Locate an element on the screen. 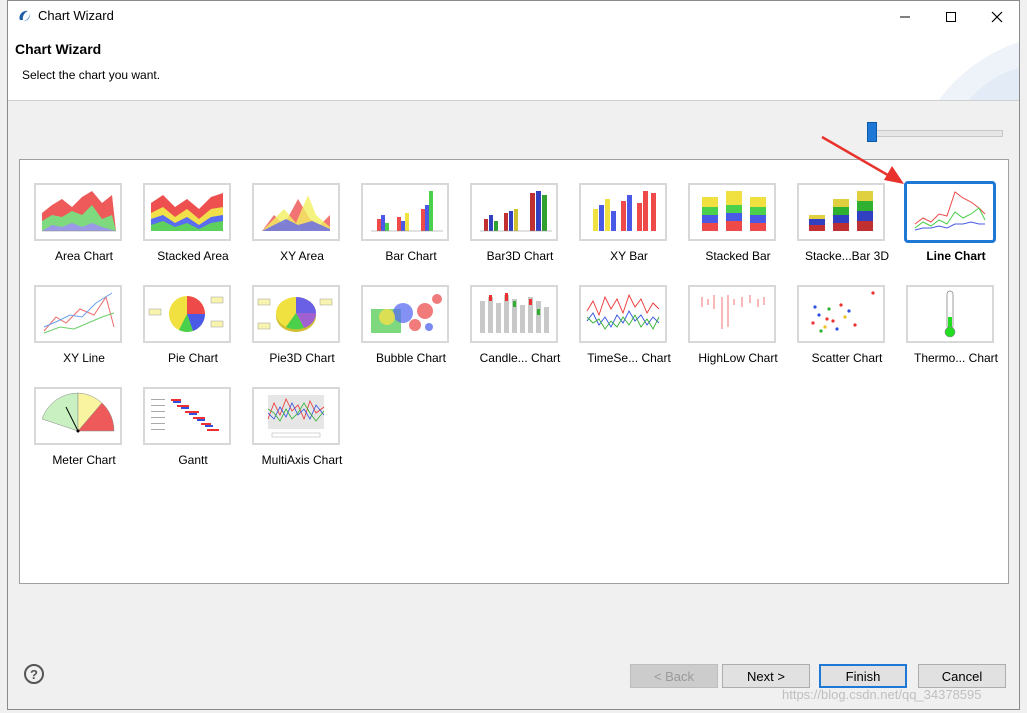  maximize-button is located at coordinates (951, 16).